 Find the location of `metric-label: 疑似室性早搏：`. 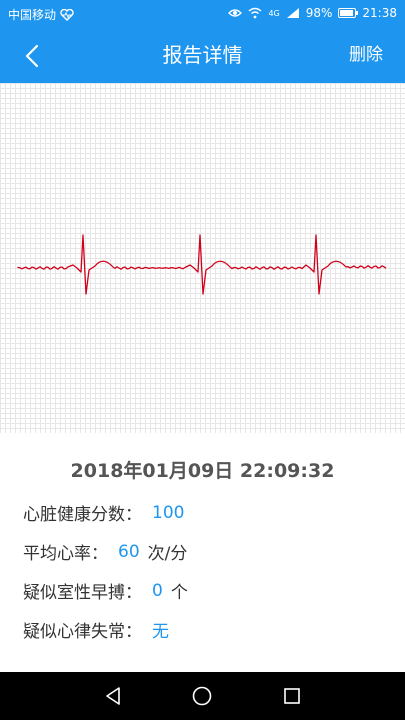

metric-label: 疑似室性早搏： is located at coordinates (82, 593).